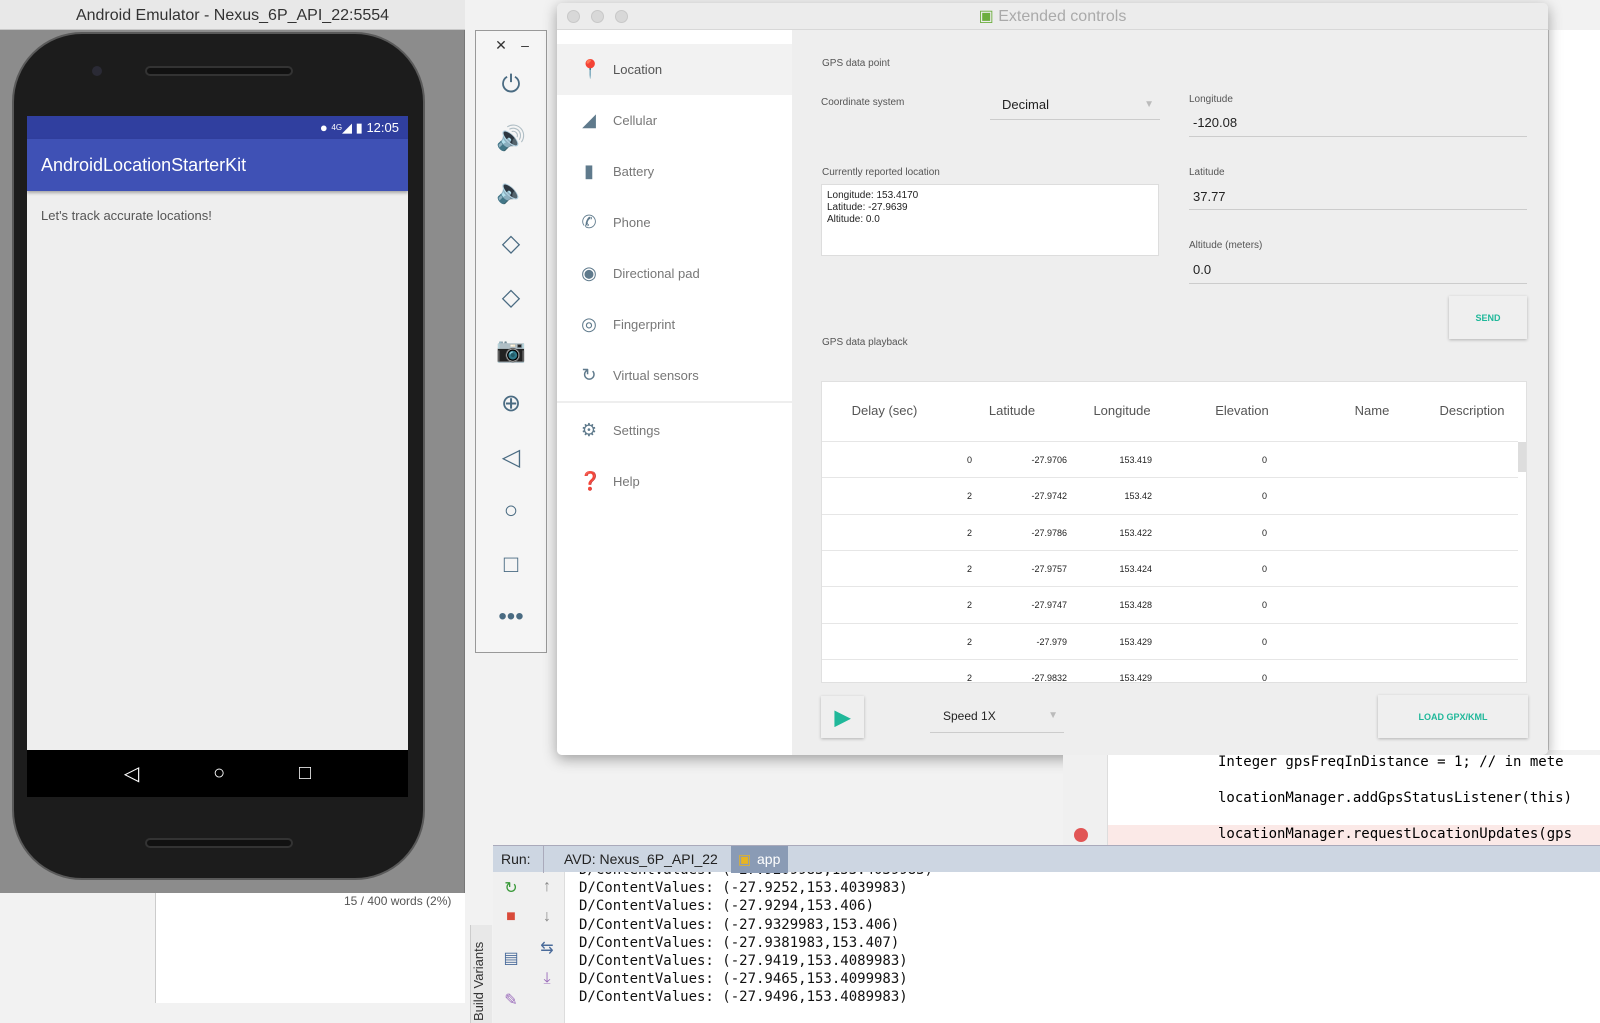 The width and height of the screenshot is (1600, 1023). I want to click on battery-icon: ▮, so click(359, 127).